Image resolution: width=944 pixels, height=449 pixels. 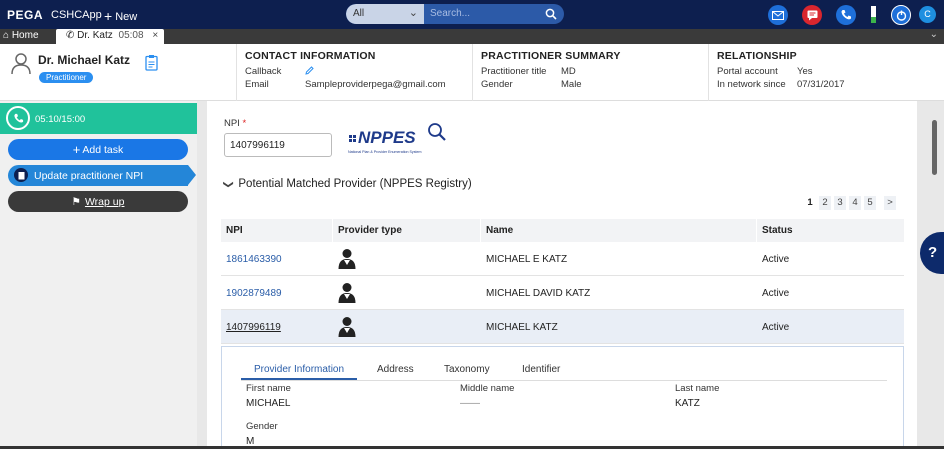 I want to click on tab-dr-katz: ✆ Dr. Katz 05:08 ×, so click(x=110, y=36).